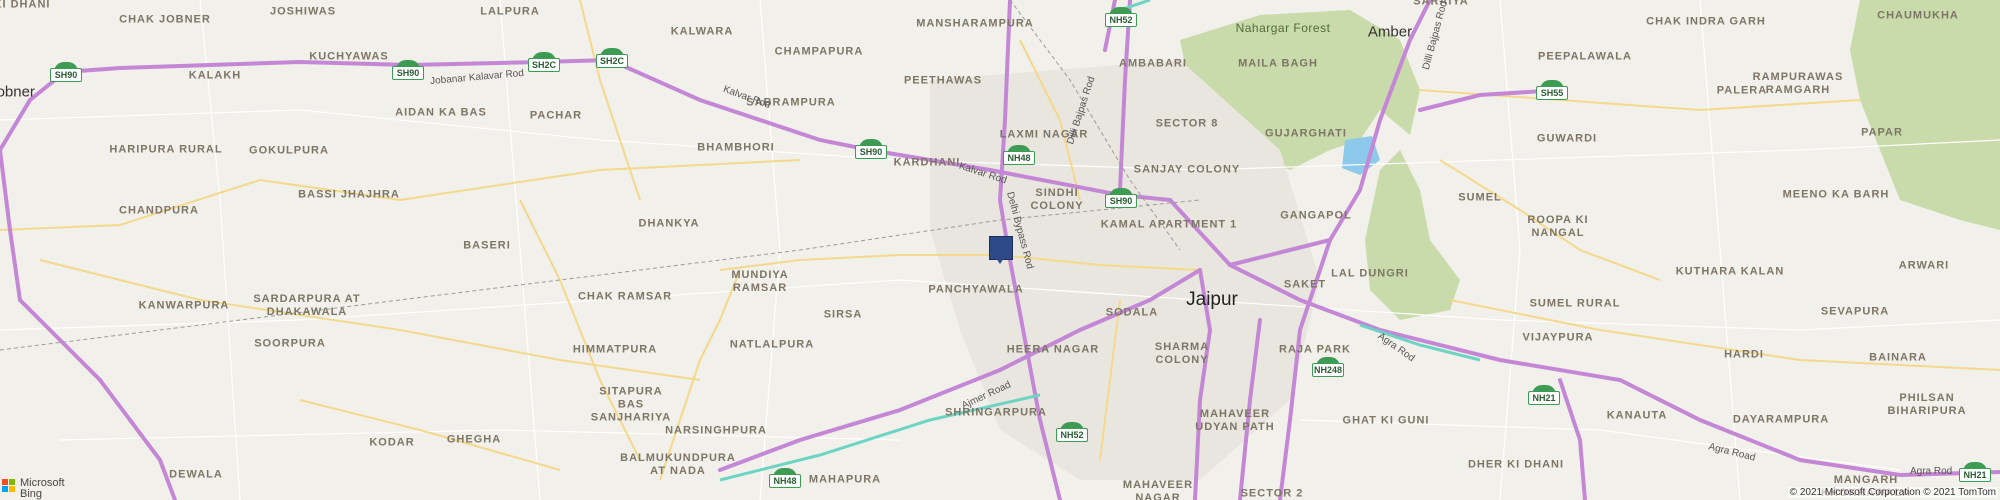  Describe the element at coordinates (17, 92) in the screenshot. I see `town-label: Jobner` at that location.